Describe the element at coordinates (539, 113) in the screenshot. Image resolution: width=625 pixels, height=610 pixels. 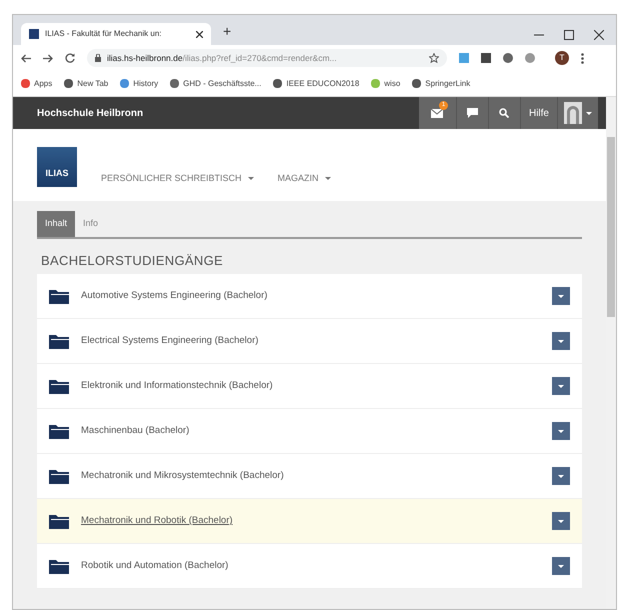
I see `help-link: Hilfe` at that location.